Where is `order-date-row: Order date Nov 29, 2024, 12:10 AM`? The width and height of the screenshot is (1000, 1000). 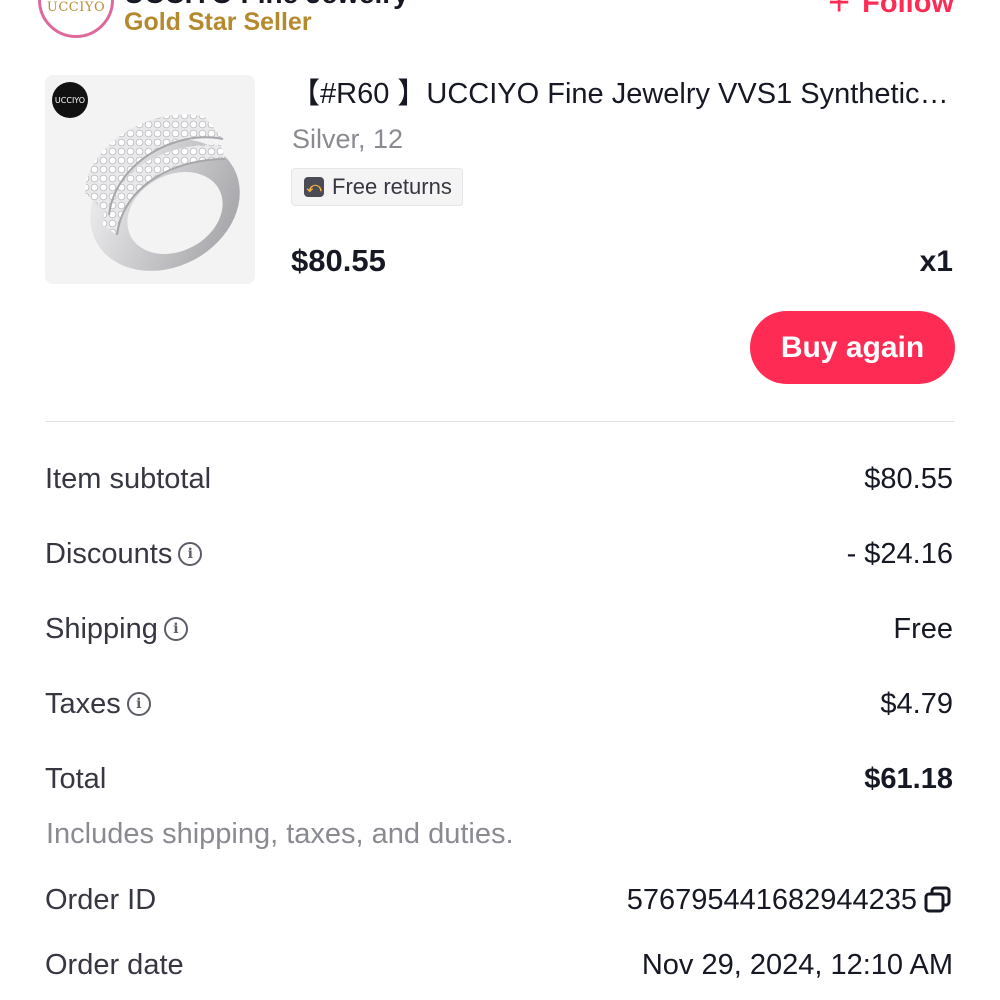
order-date-row: Order date Nov 29, 2024, 12:10 AM is located at coordinates (499, 965).